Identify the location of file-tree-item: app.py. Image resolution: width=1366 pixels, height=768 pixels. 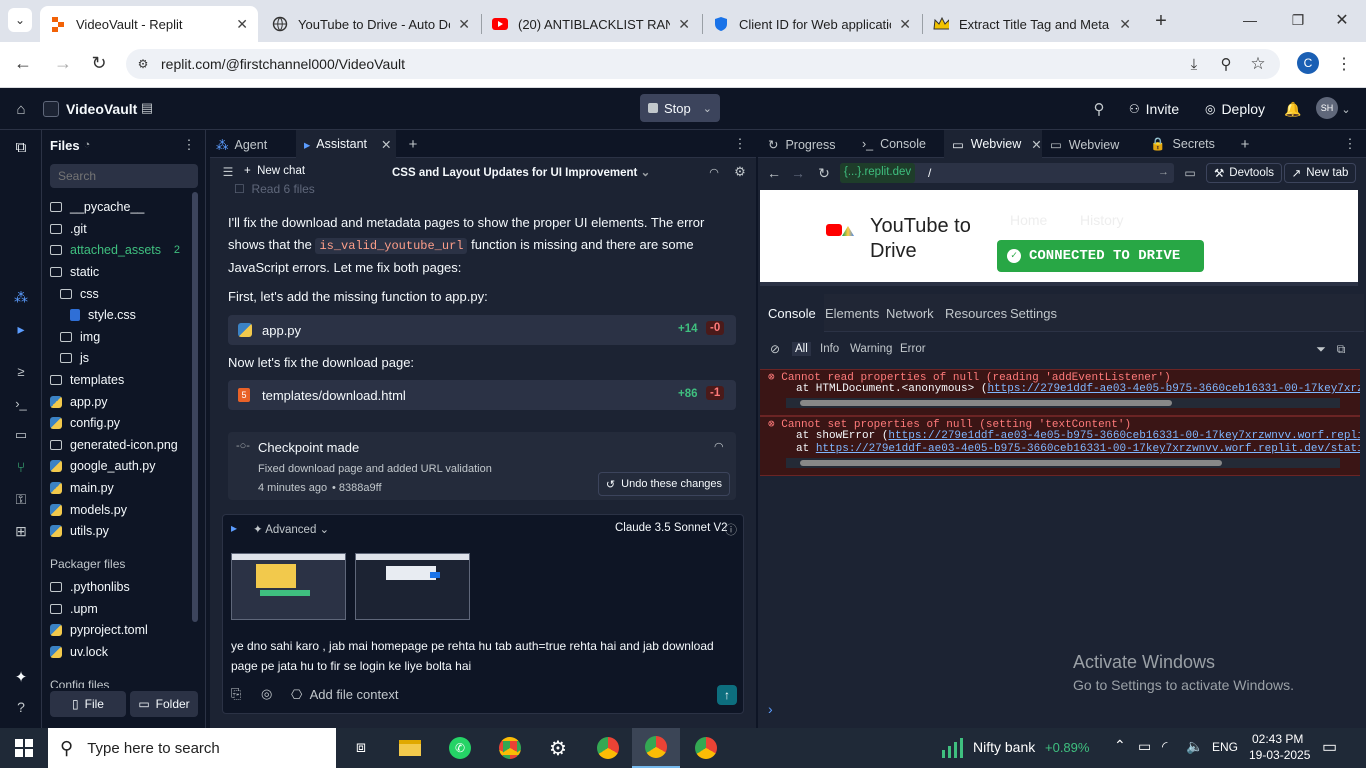
(79, 402).